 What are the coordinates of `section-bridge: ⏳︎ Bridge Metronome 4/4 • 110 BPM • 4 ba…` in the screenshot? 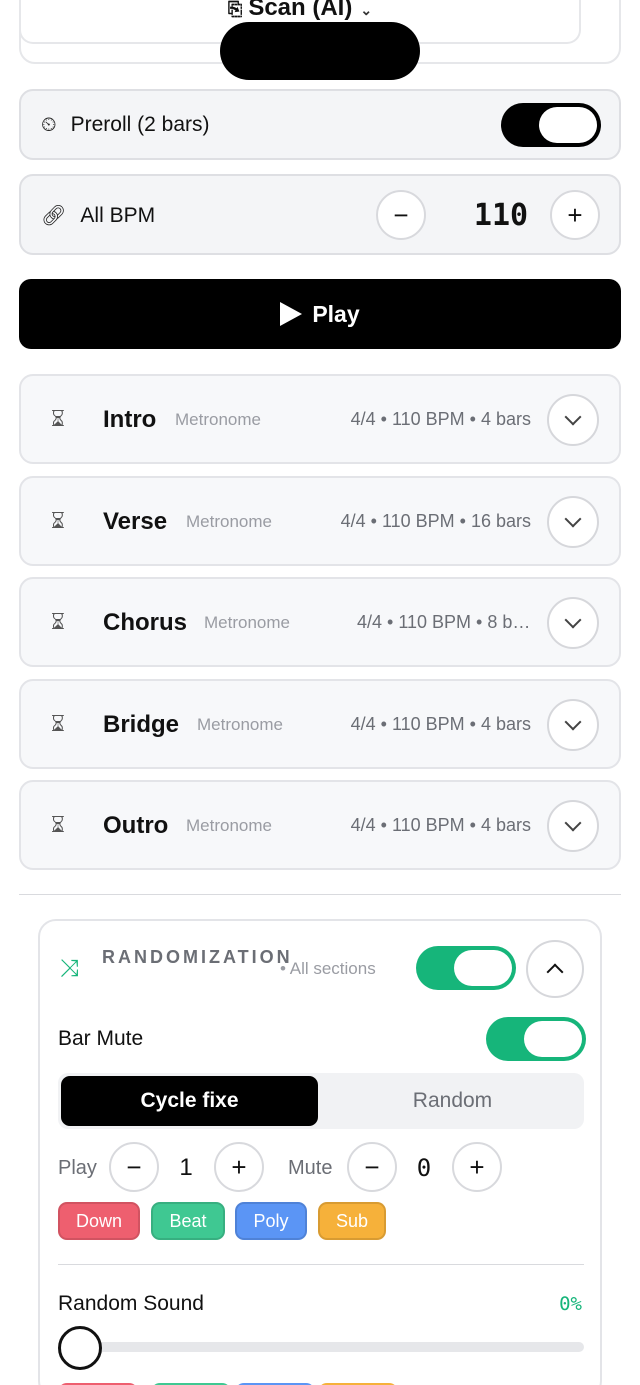 It's located at (320, 724).